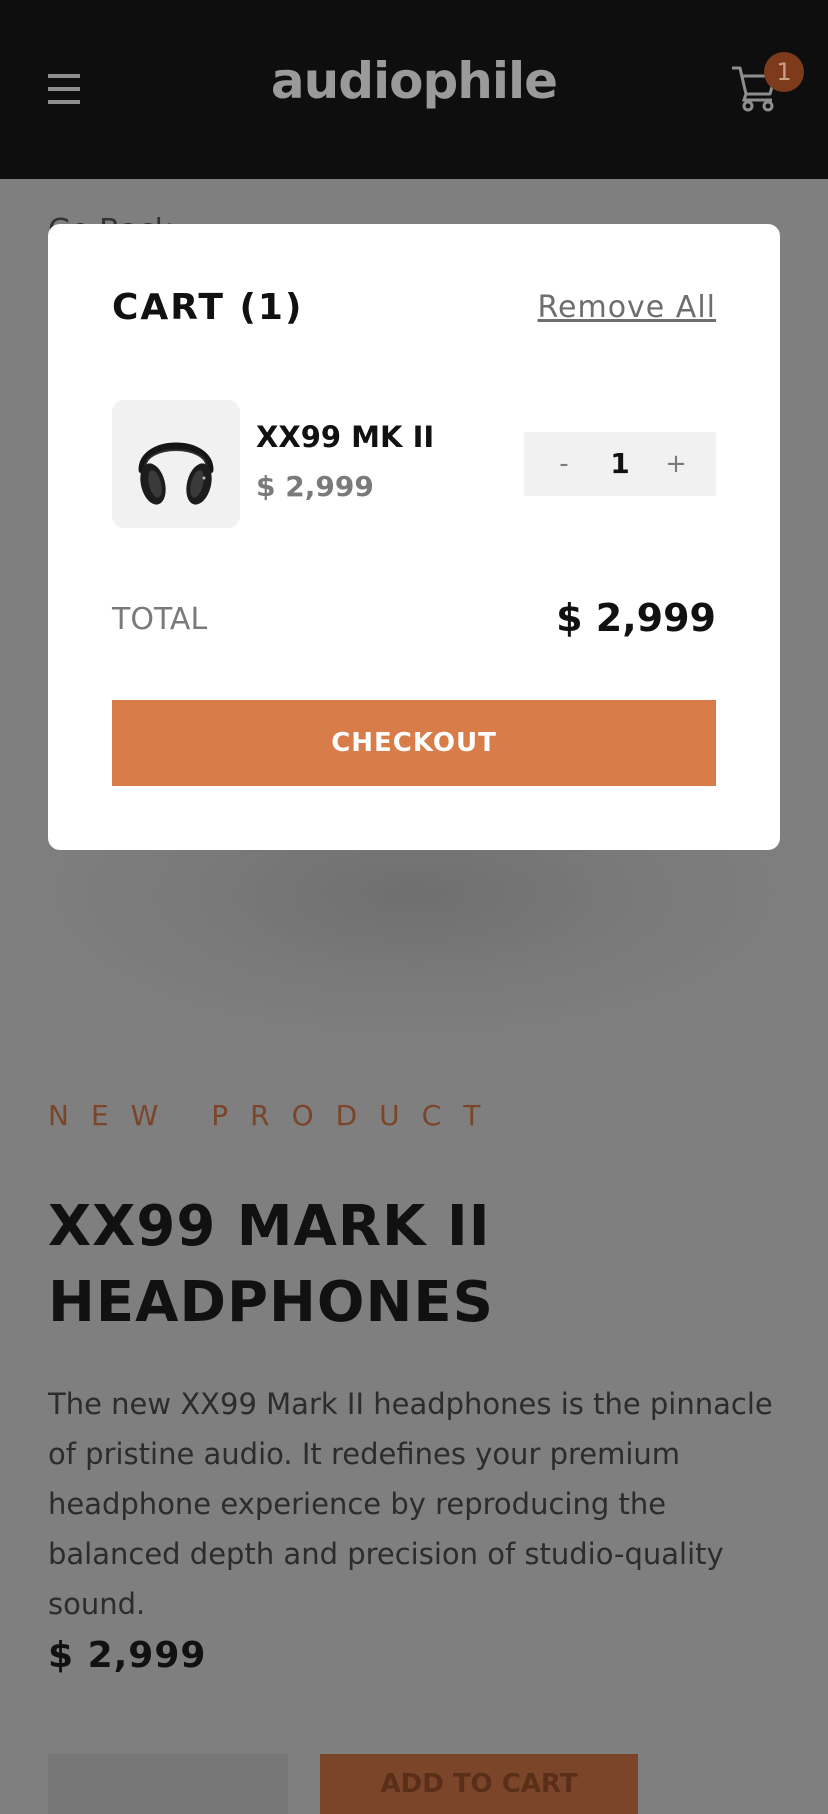 The image size is (828, 1814). I want to click on cart-count-badge: 1, so click(784, 72).